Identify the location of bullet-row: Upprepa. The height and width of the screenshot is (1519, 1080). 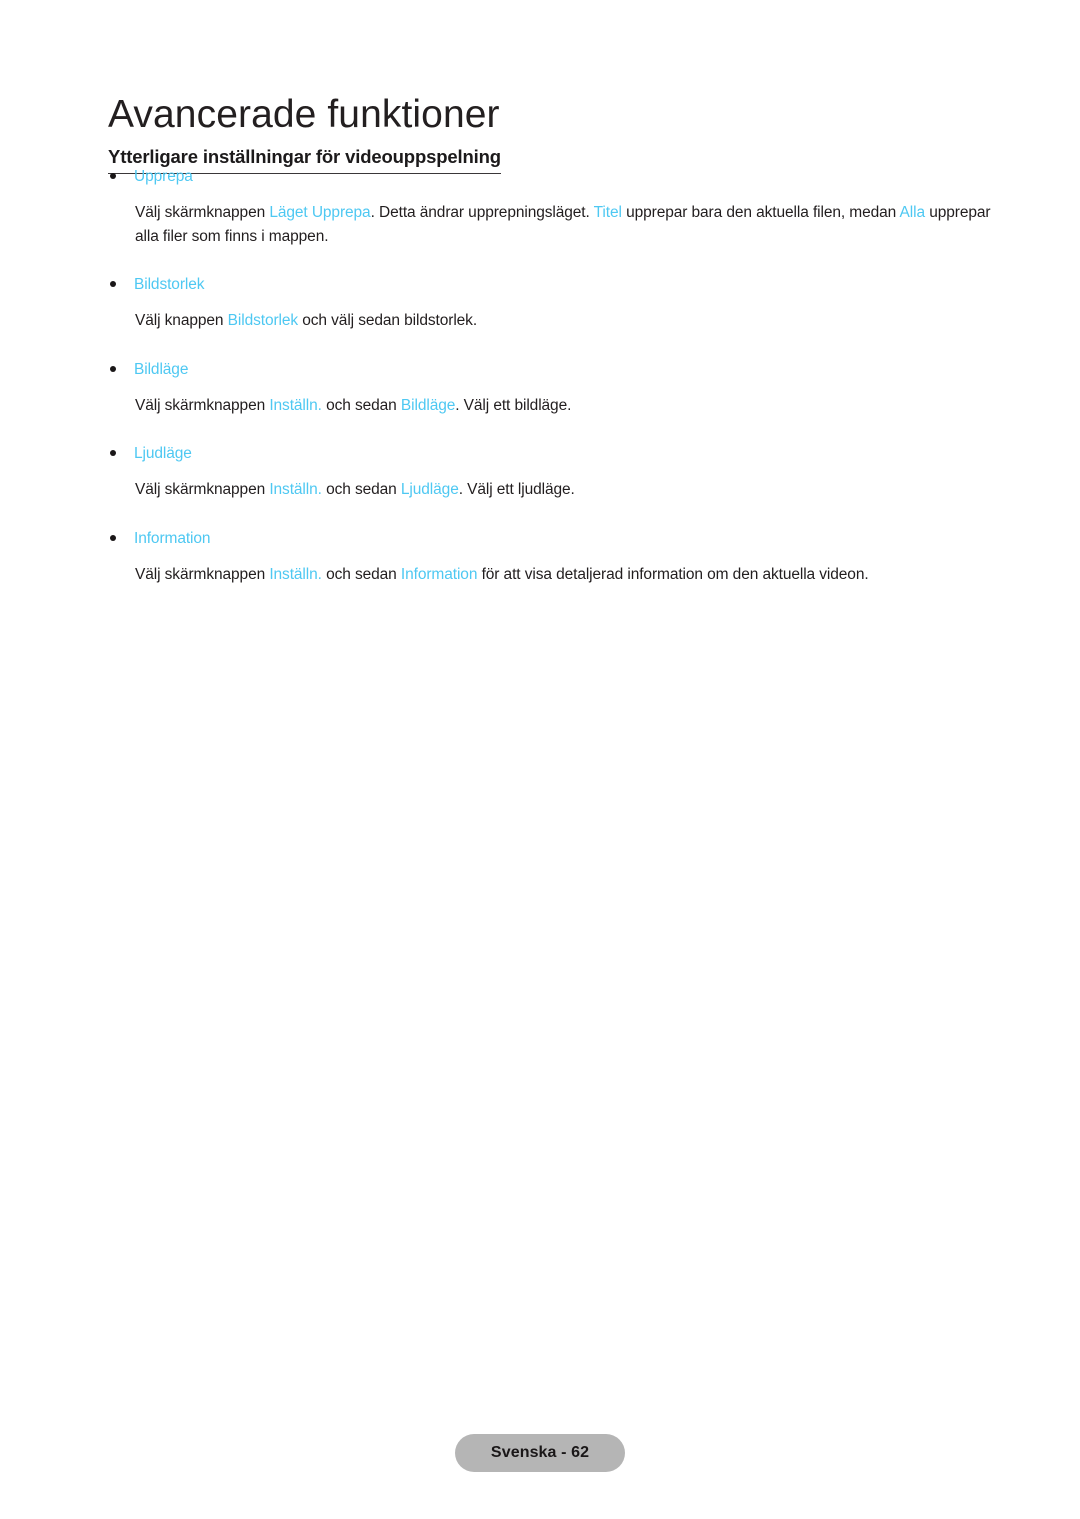
(540, 177).